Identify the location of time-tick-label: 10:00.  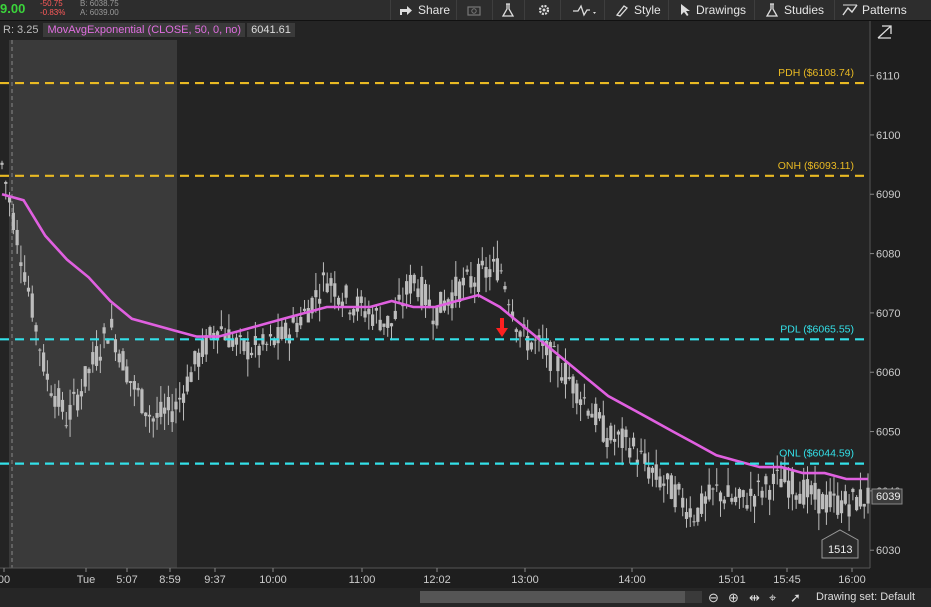
(273, 580).